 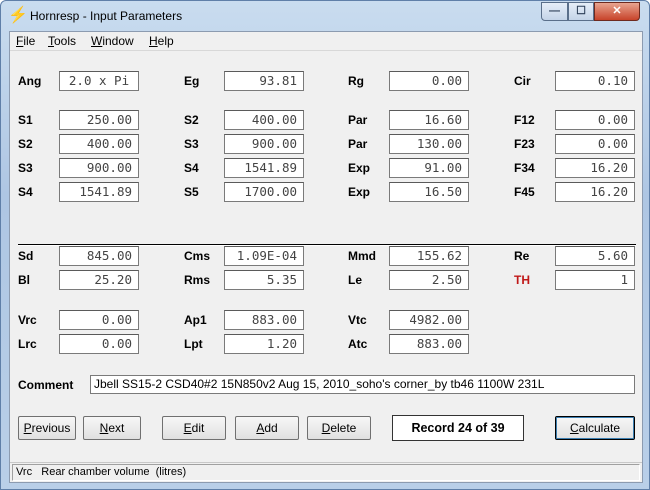 What do you see at coordinates (326, 41) in the screenshot?
I see `menu-bar: File Tools Window Help` at bounding box center [326, 41].